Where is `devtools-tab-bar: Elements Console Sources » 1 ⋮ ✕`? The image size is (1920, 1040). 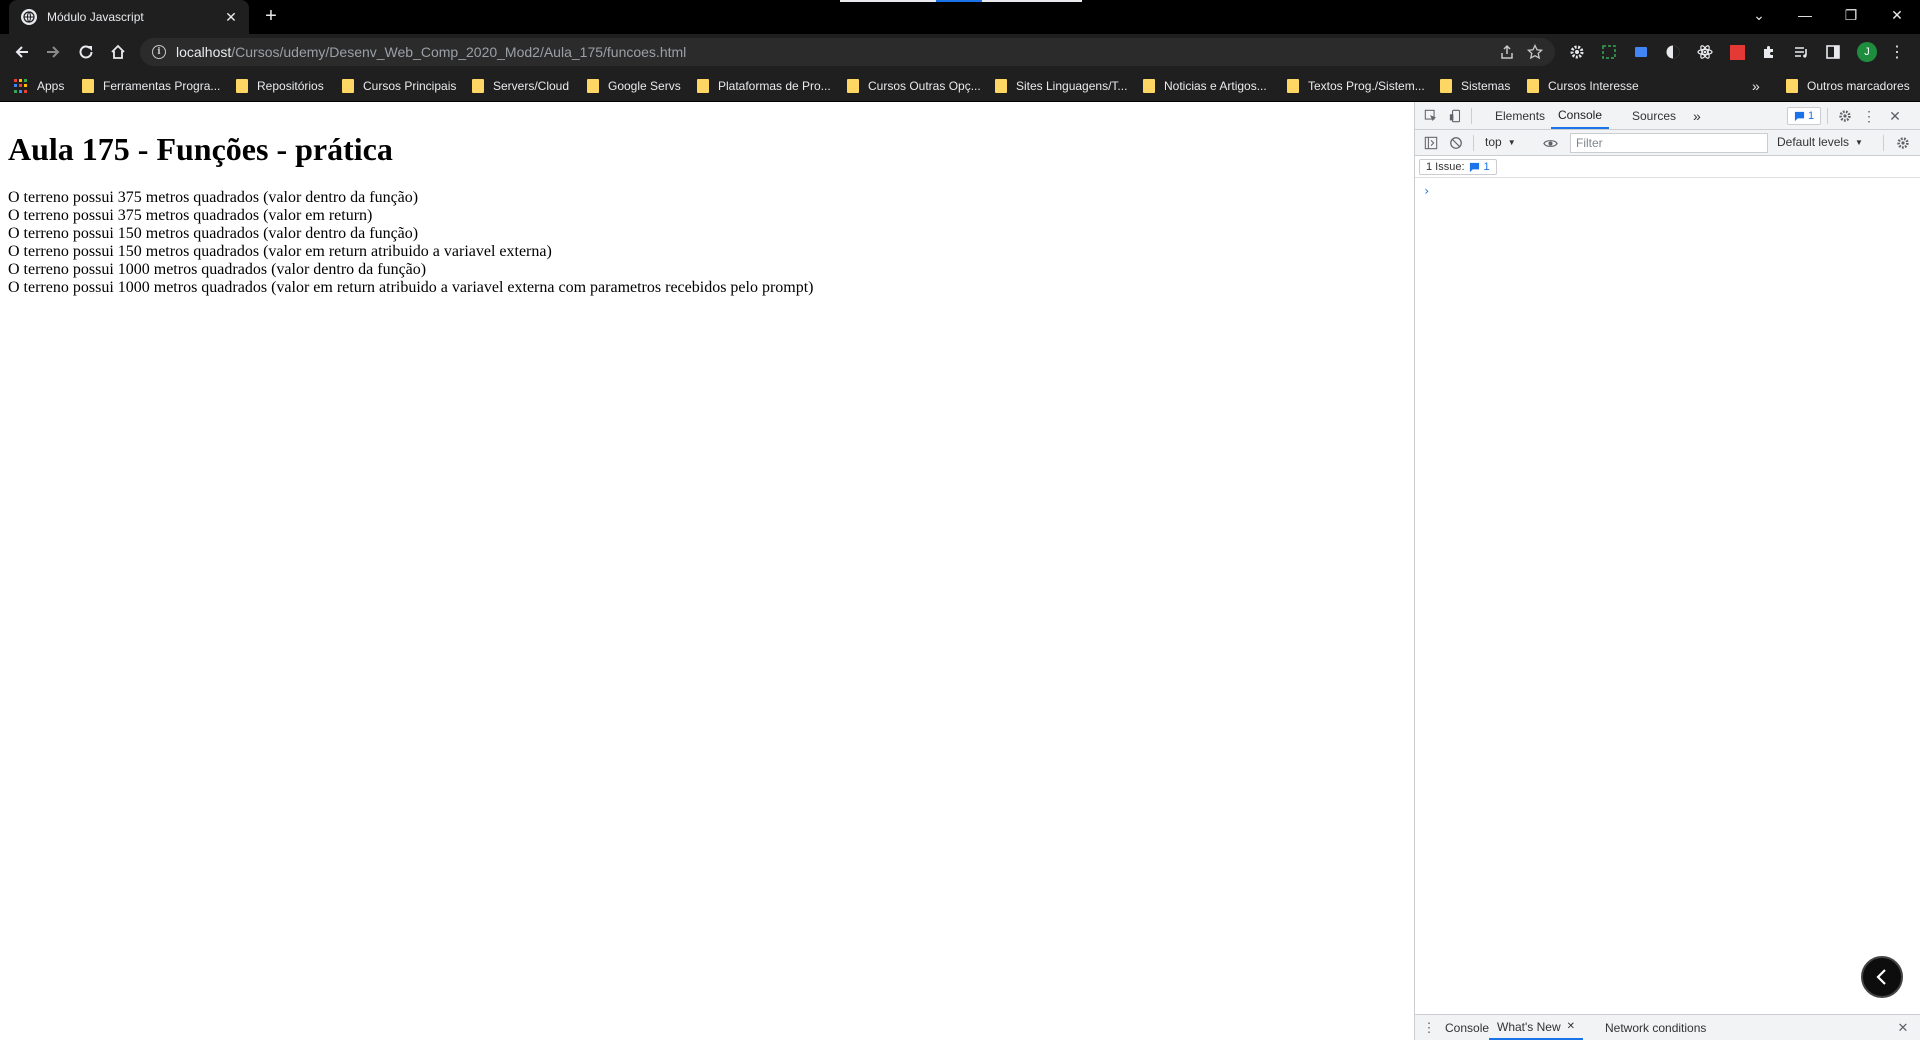 devtools-tab-bar: Elements Console Sources » 1 ⋮ ✕ is located at coordinates (1667, 116).